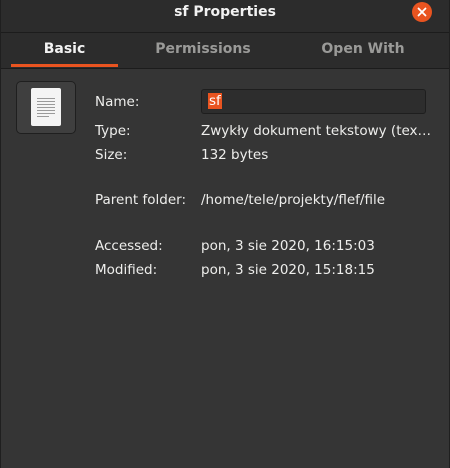  Describe the element at coordinates (293, 200) in the screenshot. I see `parent-folder-value: /home/tele/projekty/flef/file` at that location.